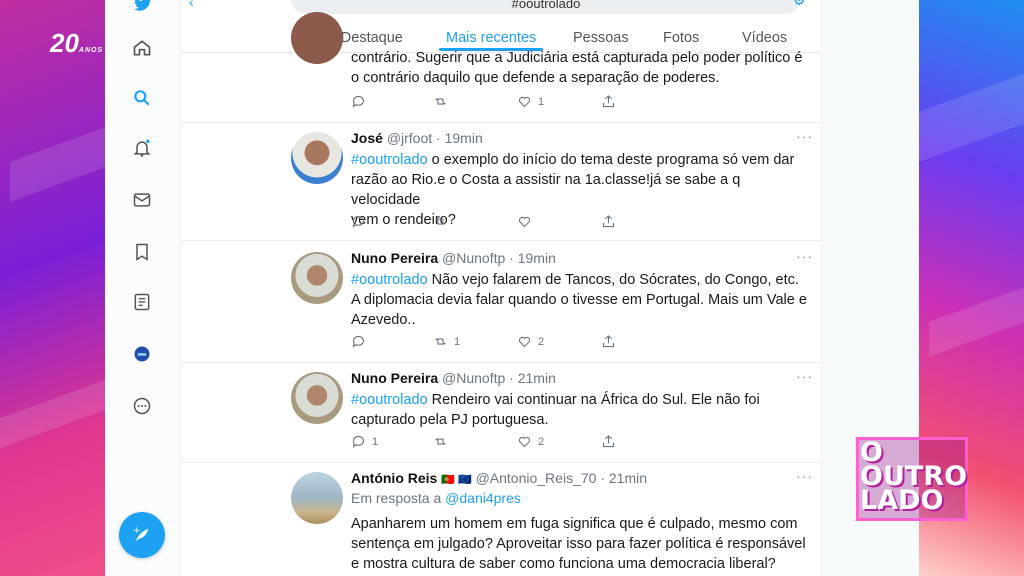 This screenshot has height=576, width=1024. What do you see at coordinates (142, 288) in the screenshot?
I see `sidebar: +` at bounding box center [142, 288].